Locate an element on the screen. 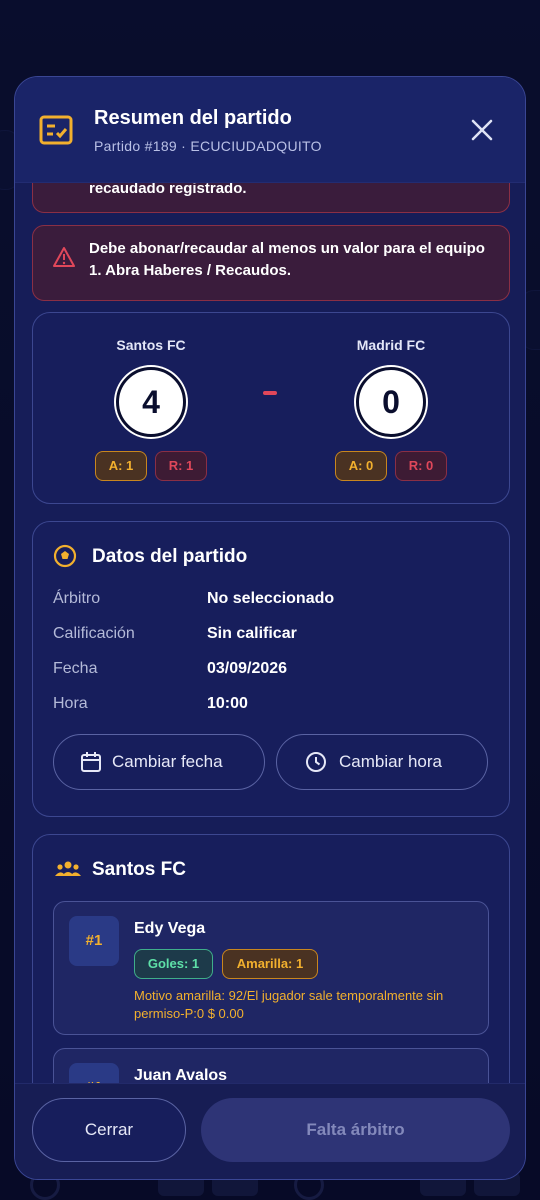  checklist-icon is located at coordinates (56, 130).